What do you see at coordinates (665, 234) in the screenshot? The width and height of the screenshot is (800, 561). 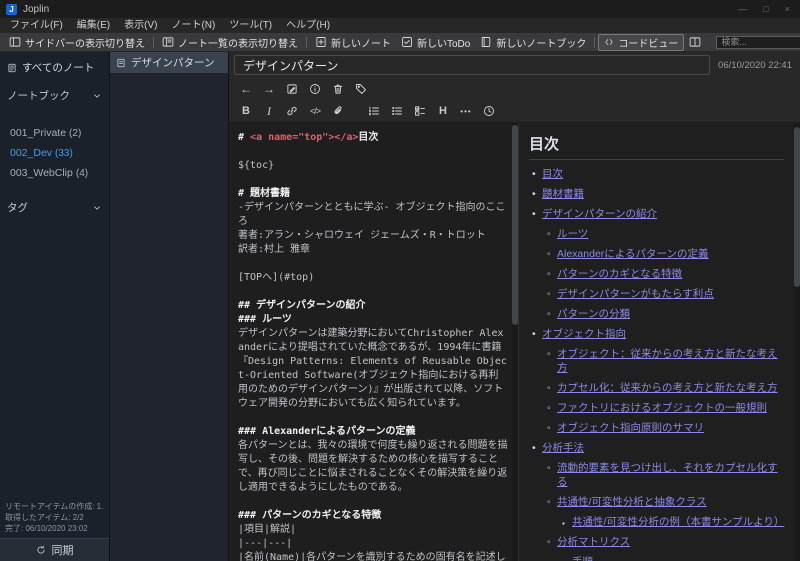 I see `toc-item: ルーツ` at bounding box center [665, 234].